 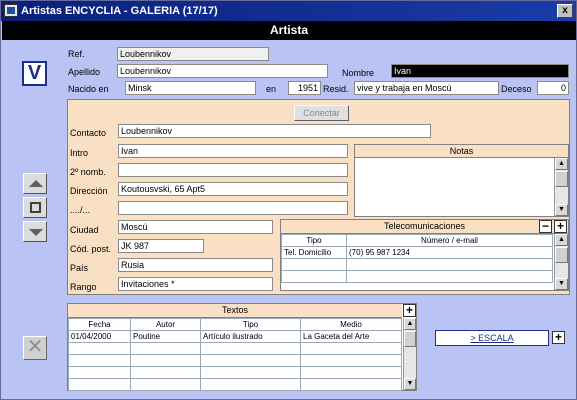 What do you see at coordinates (195, 284) in the screenshot?
I see `rango-field: Invitaciones *` at bounding box center [195, 284].